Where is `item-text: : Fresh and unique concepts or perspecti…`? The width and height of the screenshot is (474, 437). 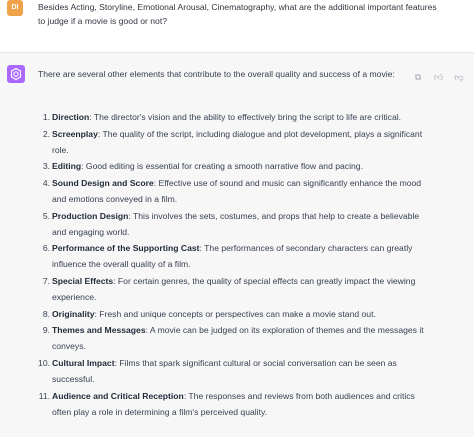 item-text: : Fresh and unique concepts or perspecti… is located at coordinates (235, 313).